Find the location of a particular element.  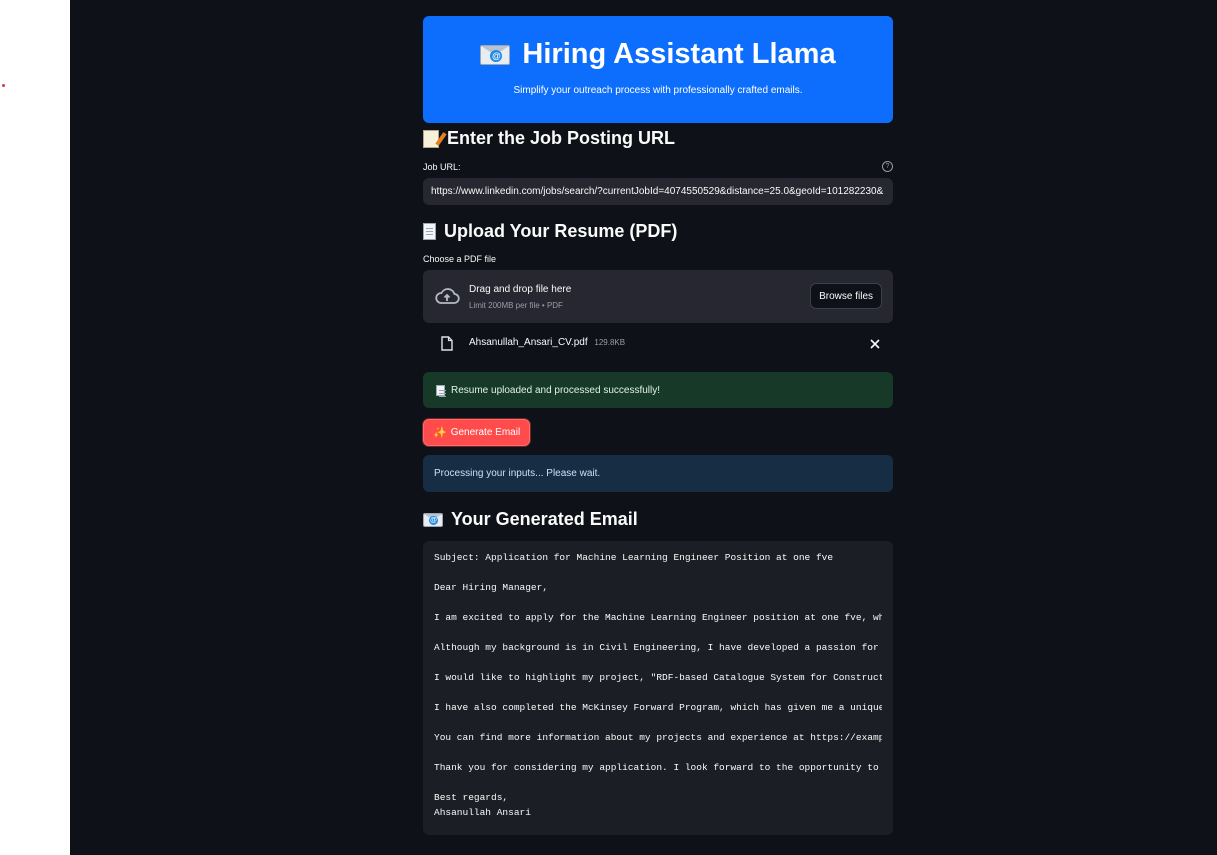

close-icon is located at coordinates (875, 344).